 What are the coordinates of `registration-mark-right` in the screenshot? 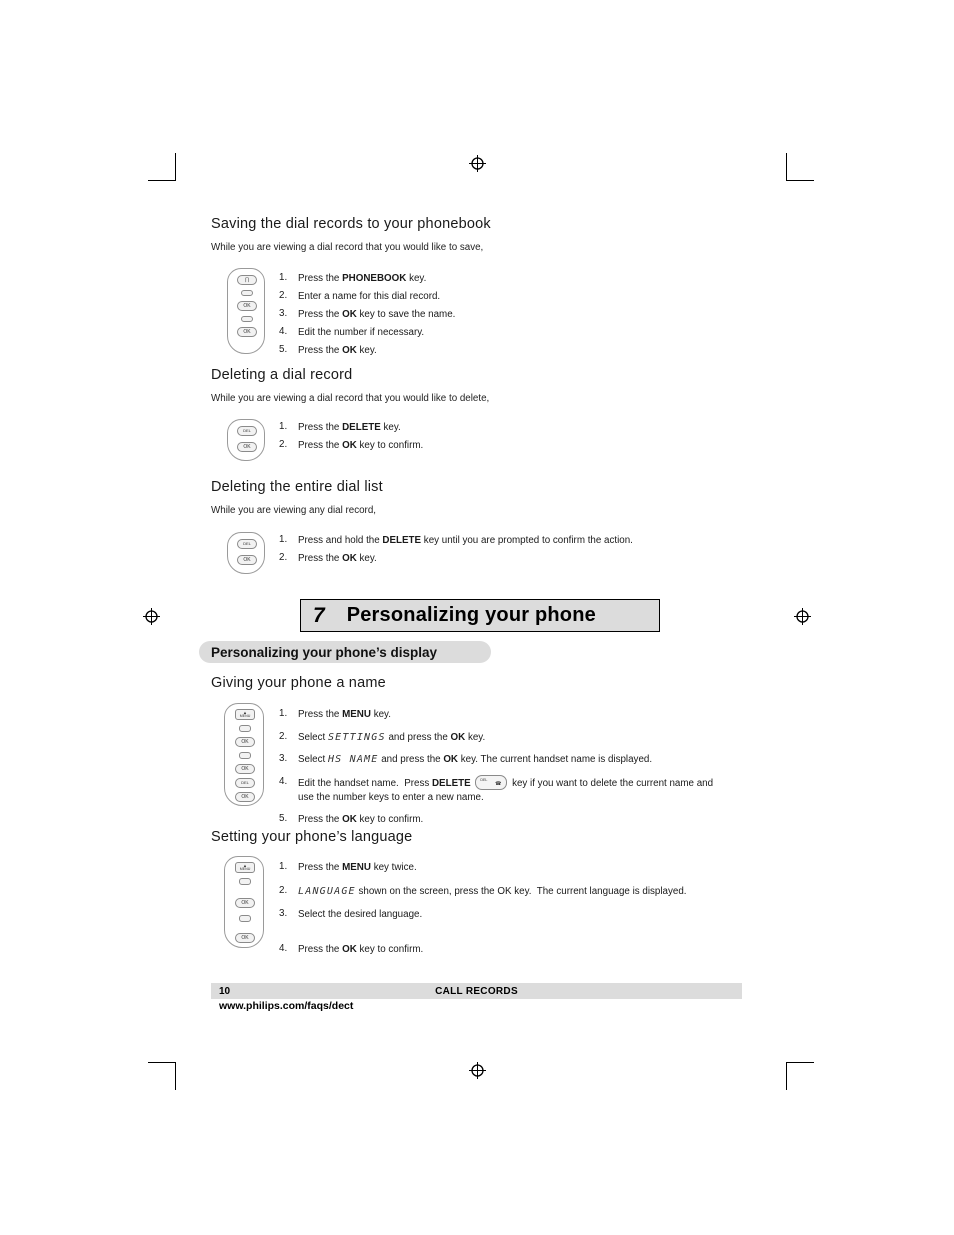 It's located at (802, 616).